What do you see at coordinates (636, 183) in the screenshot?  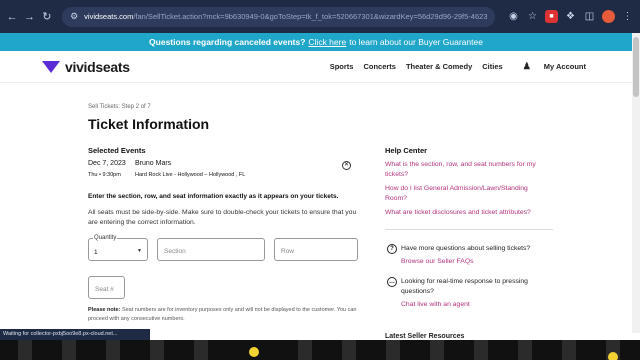 I see `page-scrollbar` at bounding box center [636, 183].